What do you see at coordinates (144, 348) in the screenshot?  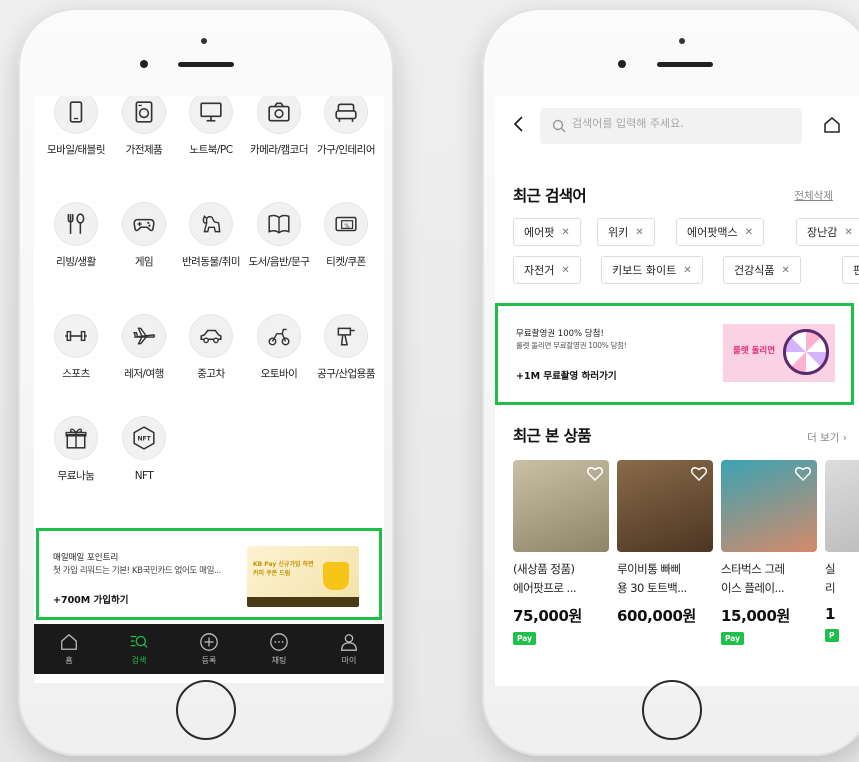 I see `category-item: 레저/여행` at bounding box center [144, 348].